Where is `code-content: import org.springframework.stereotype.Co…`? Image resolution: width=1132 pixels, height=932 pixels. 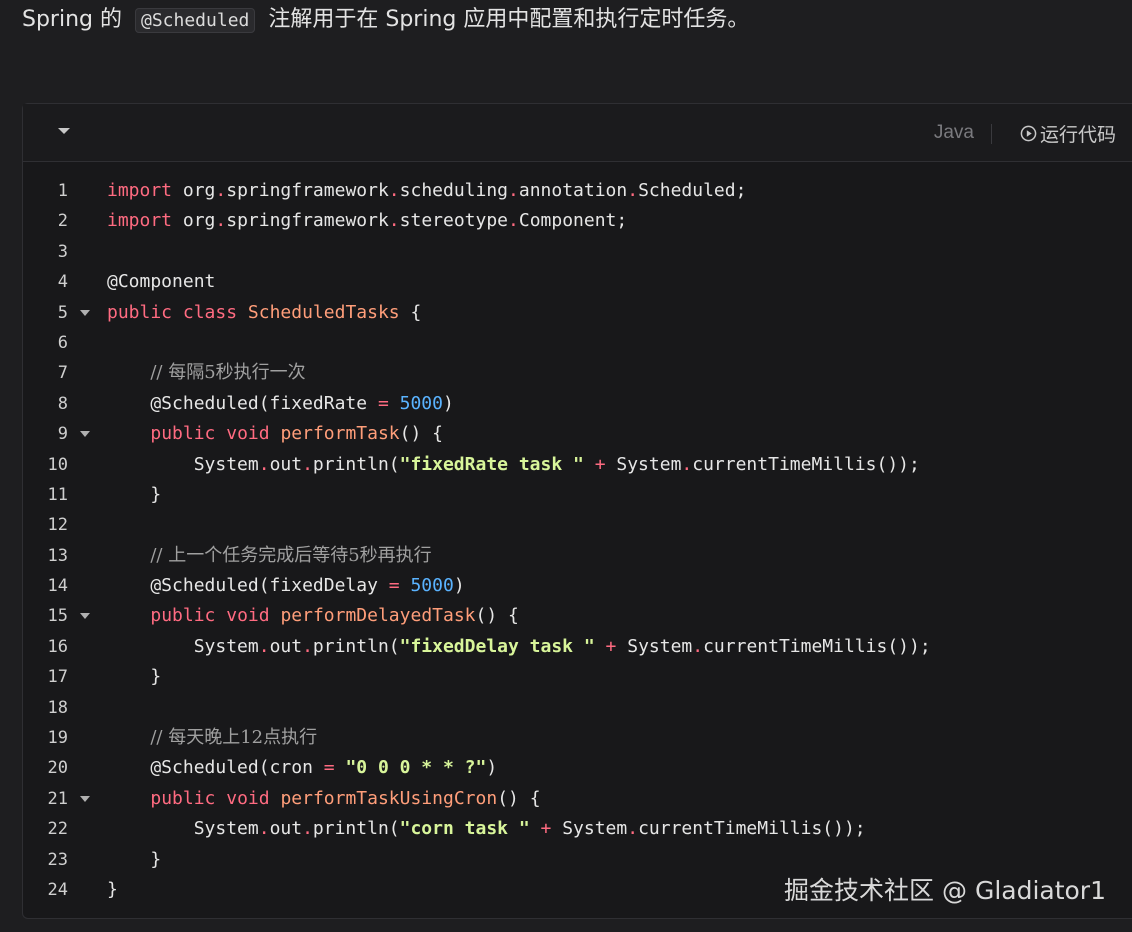
code-content: import org.springframework.stereotype.Co… is located at coordinates (367, 221).